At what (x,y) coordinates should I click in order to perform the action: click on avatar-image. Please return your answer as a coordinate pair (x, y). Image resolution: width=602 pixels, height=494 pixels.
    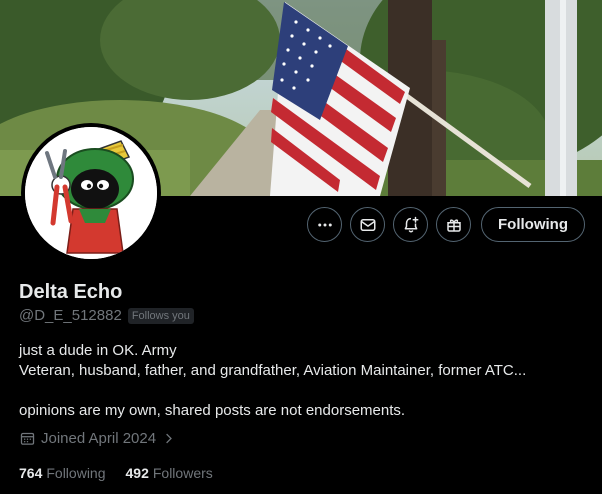
    Looking at the image, I should click on (91, 193).